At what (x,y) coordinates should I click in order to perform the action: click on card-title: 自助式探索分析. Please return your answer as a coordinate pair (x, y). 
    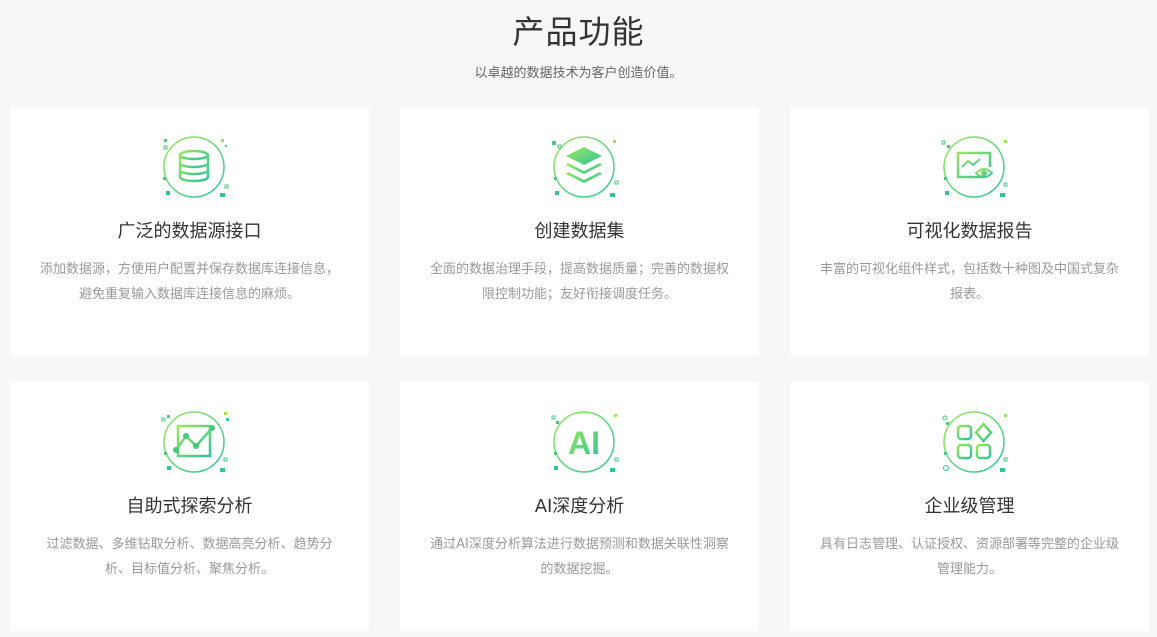
    Looking at the image, I should click on (189, 506).